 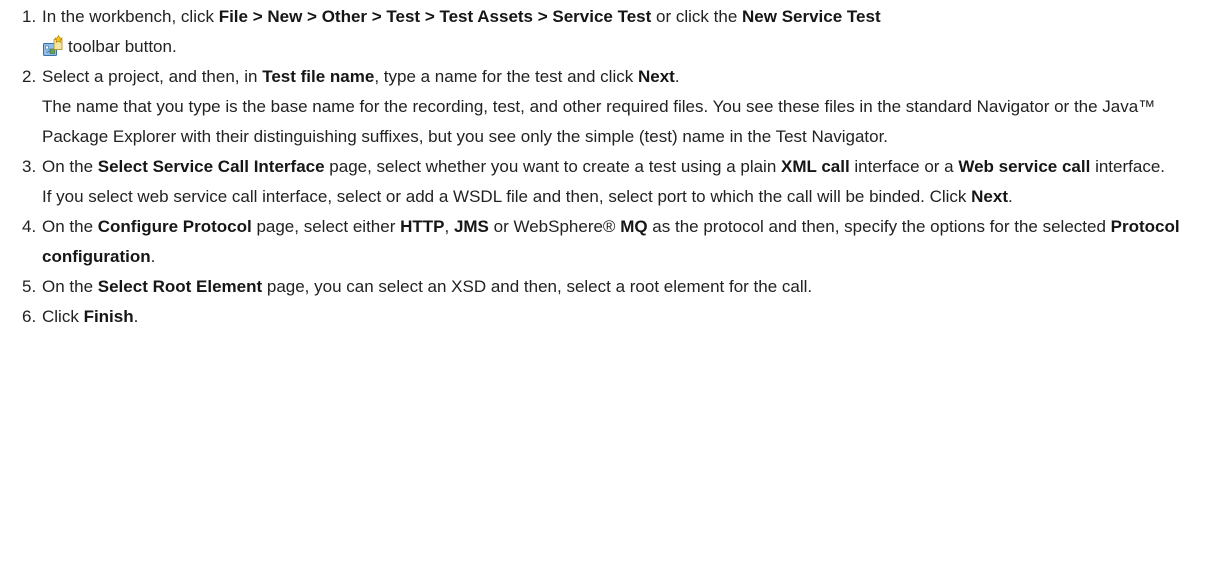 What do you see at coordinates (422, 226) in the screenshot?
I see `option-name: HTTP` at bounding box center [422, 226].